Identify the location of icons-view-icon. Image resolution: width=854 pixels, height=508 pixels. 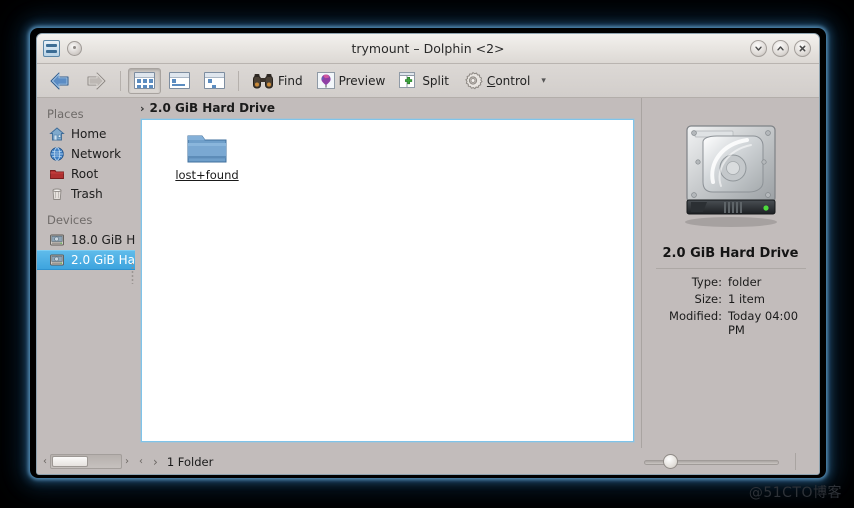
(144, 80).